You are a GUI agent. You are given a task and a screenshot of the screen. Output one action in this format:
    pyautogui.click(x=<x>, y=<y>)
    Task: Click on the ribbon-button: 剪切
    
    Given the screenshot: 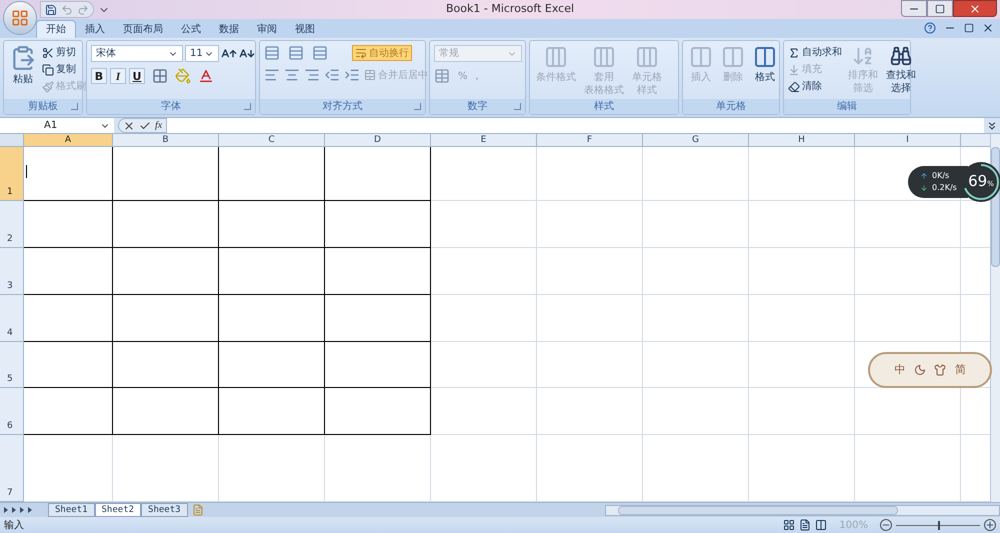 What is the action you would take?
    pyautogui.click(x=64, y=52)
    